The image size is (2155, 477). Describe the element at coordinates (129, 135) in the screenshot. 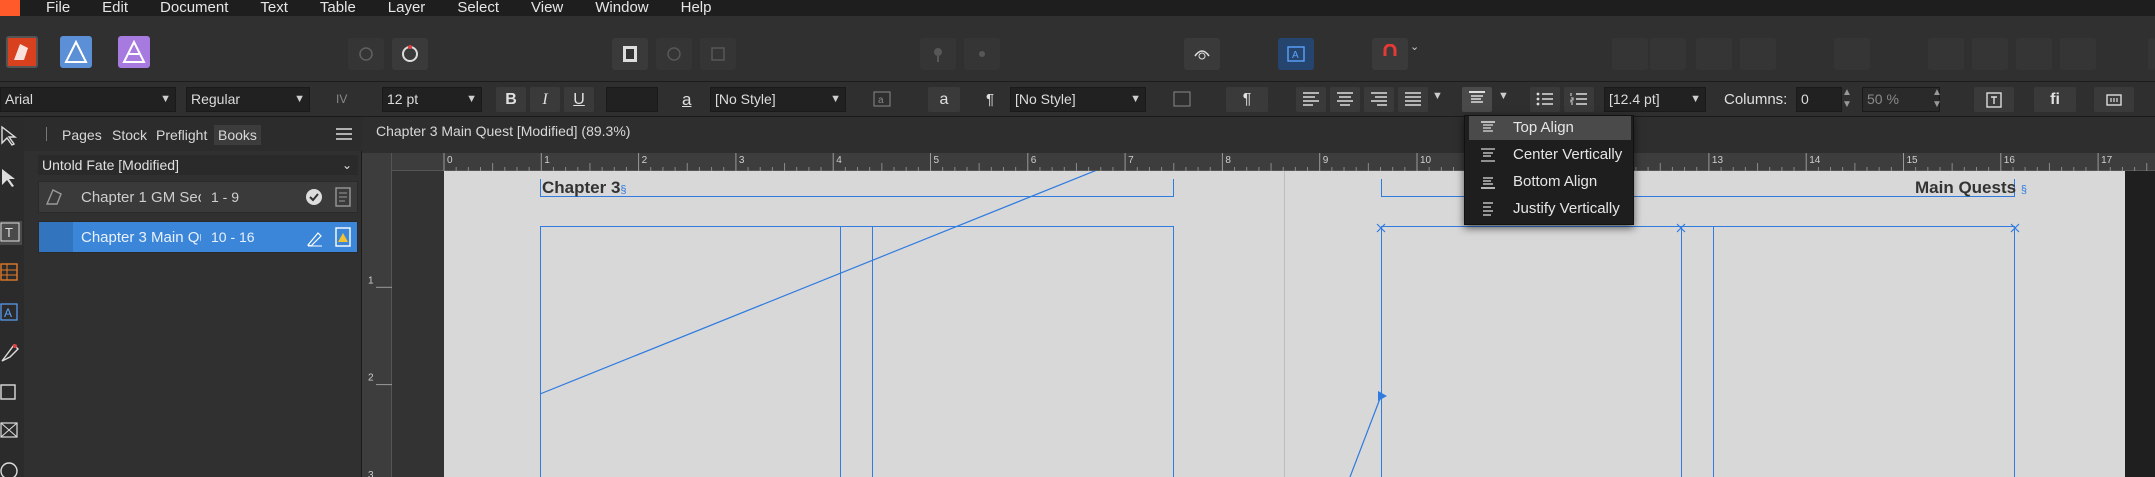

I see `tab-stock: Stock` at that location.